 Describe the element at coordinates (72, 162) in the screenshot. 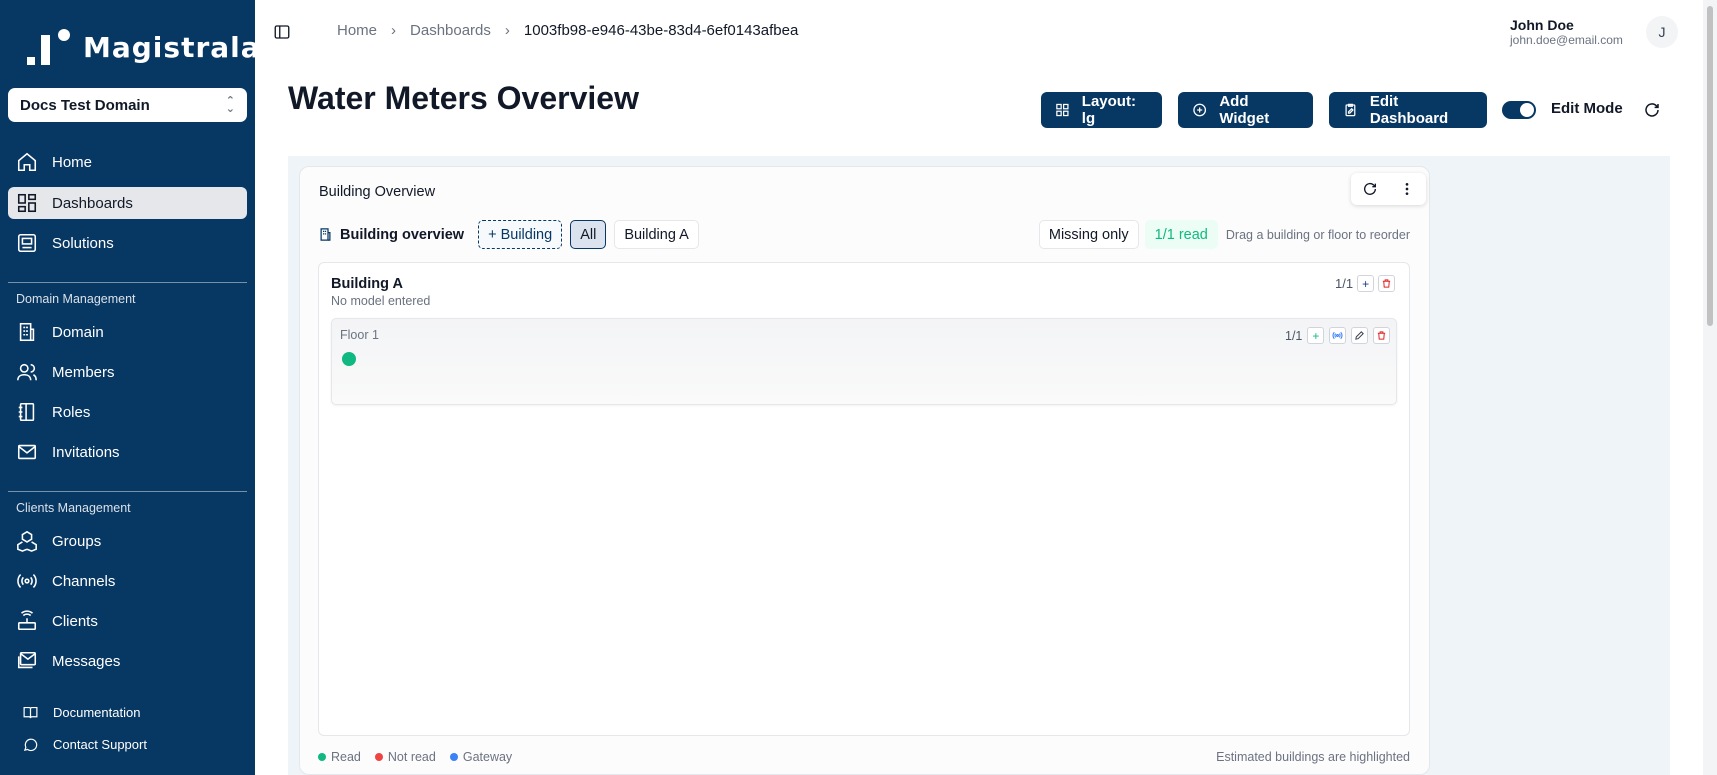

I see `sidebar-item-label: Home` at that location.